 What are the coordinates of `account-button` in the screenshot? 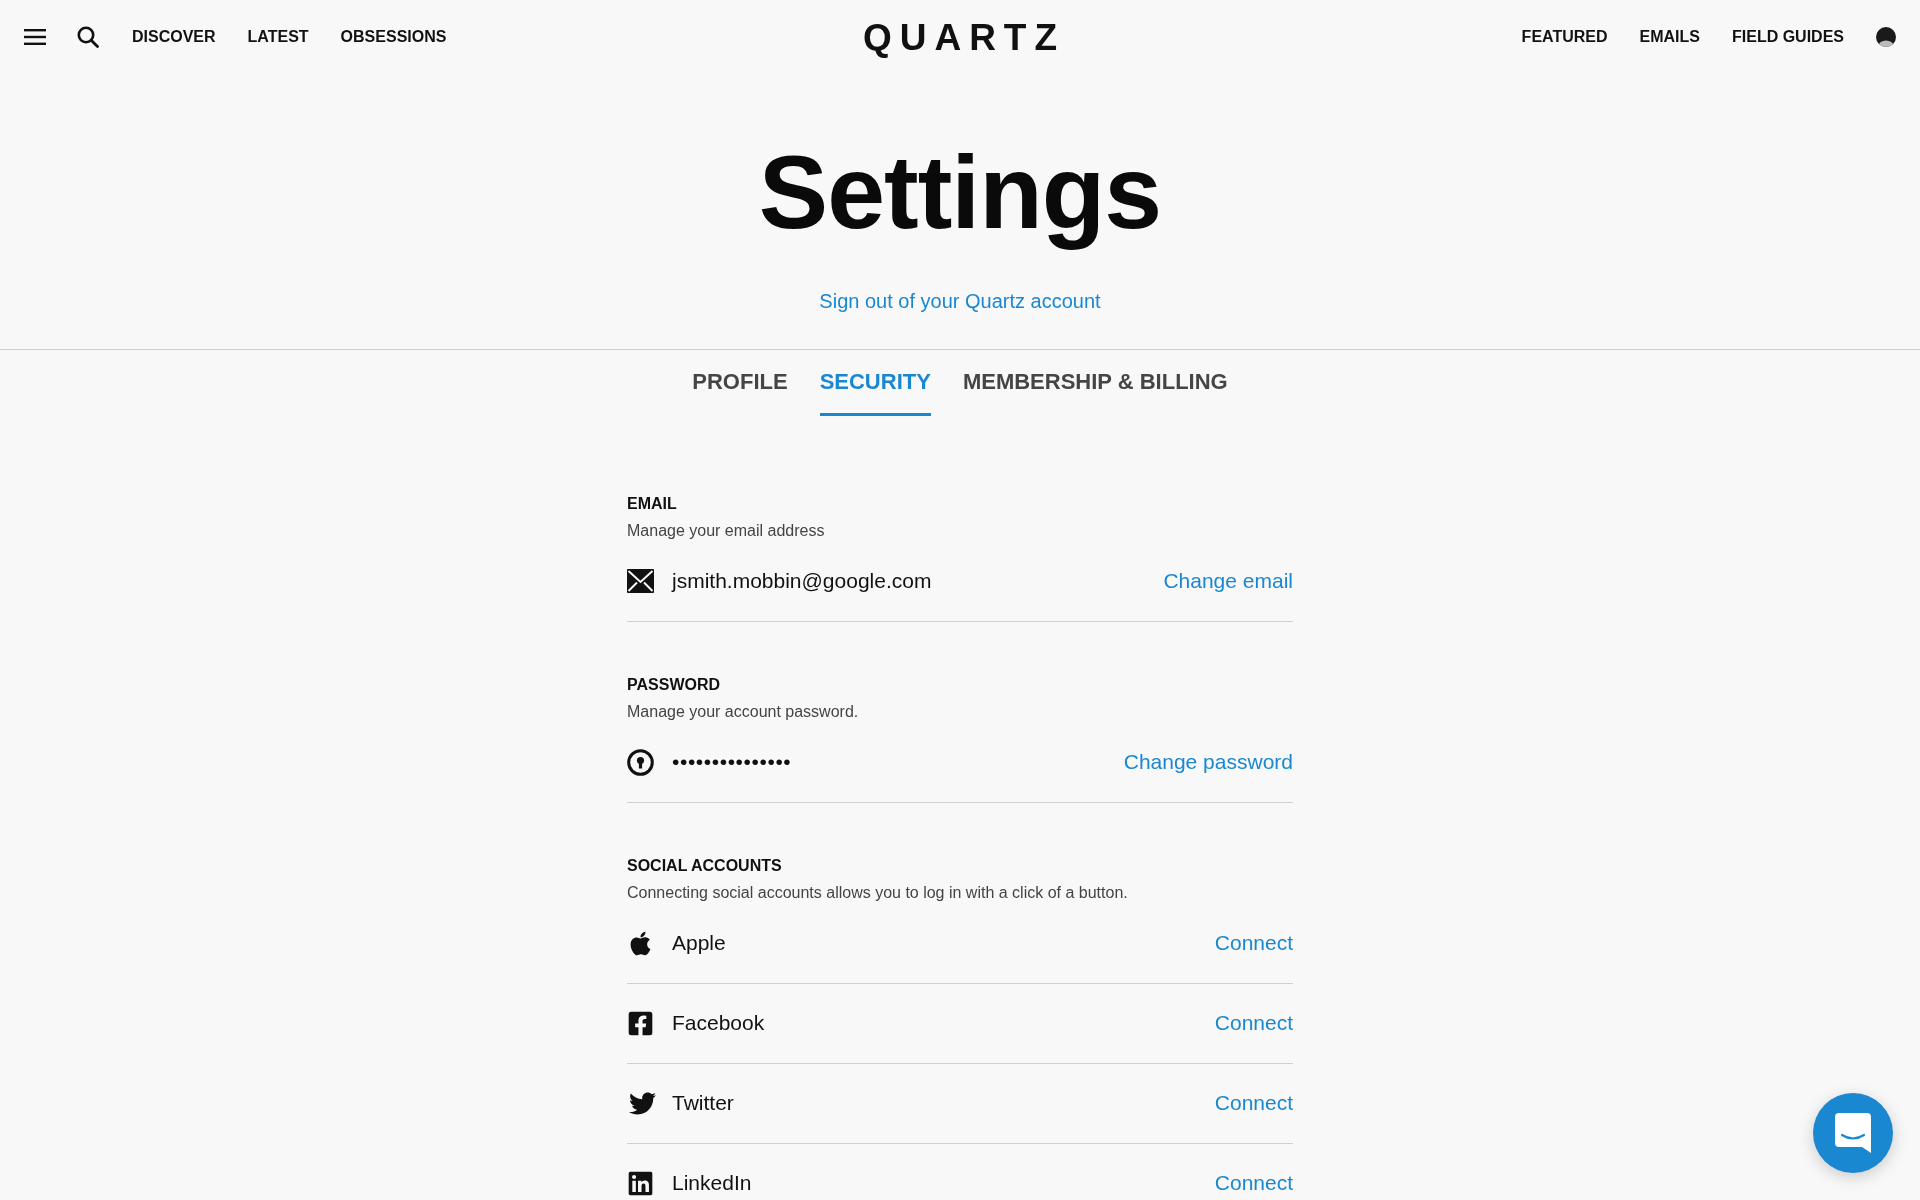 It's located at (1886, 37).